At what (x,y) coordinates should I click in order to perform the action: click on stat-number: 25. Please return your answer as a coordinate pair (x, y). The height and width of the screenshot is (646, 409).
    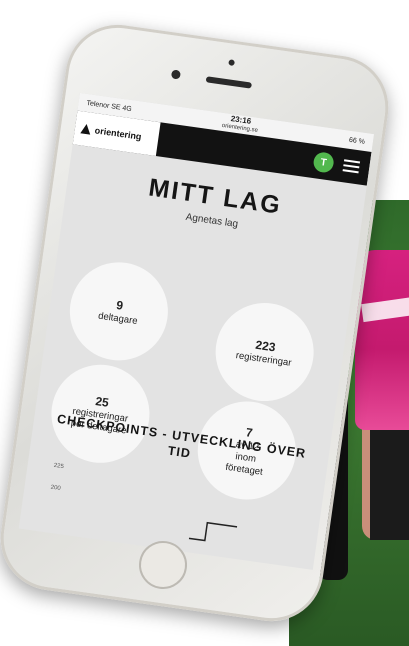
    Looking at the image, I should click on (102, 402).